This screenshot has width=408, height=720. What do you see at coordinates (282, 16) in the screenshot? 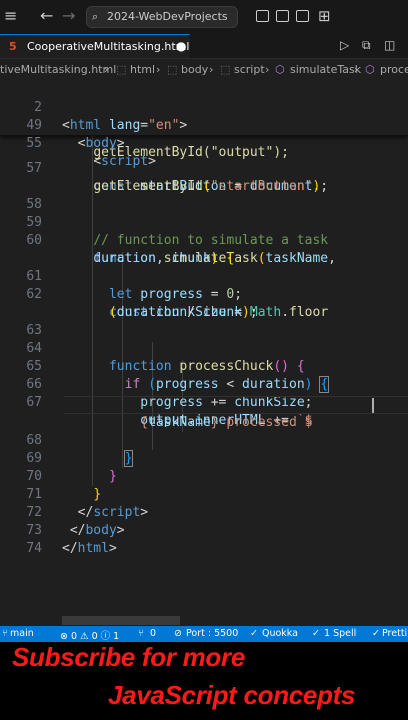
I see `toggle-panel-icon` at bounding box center [282, 16].